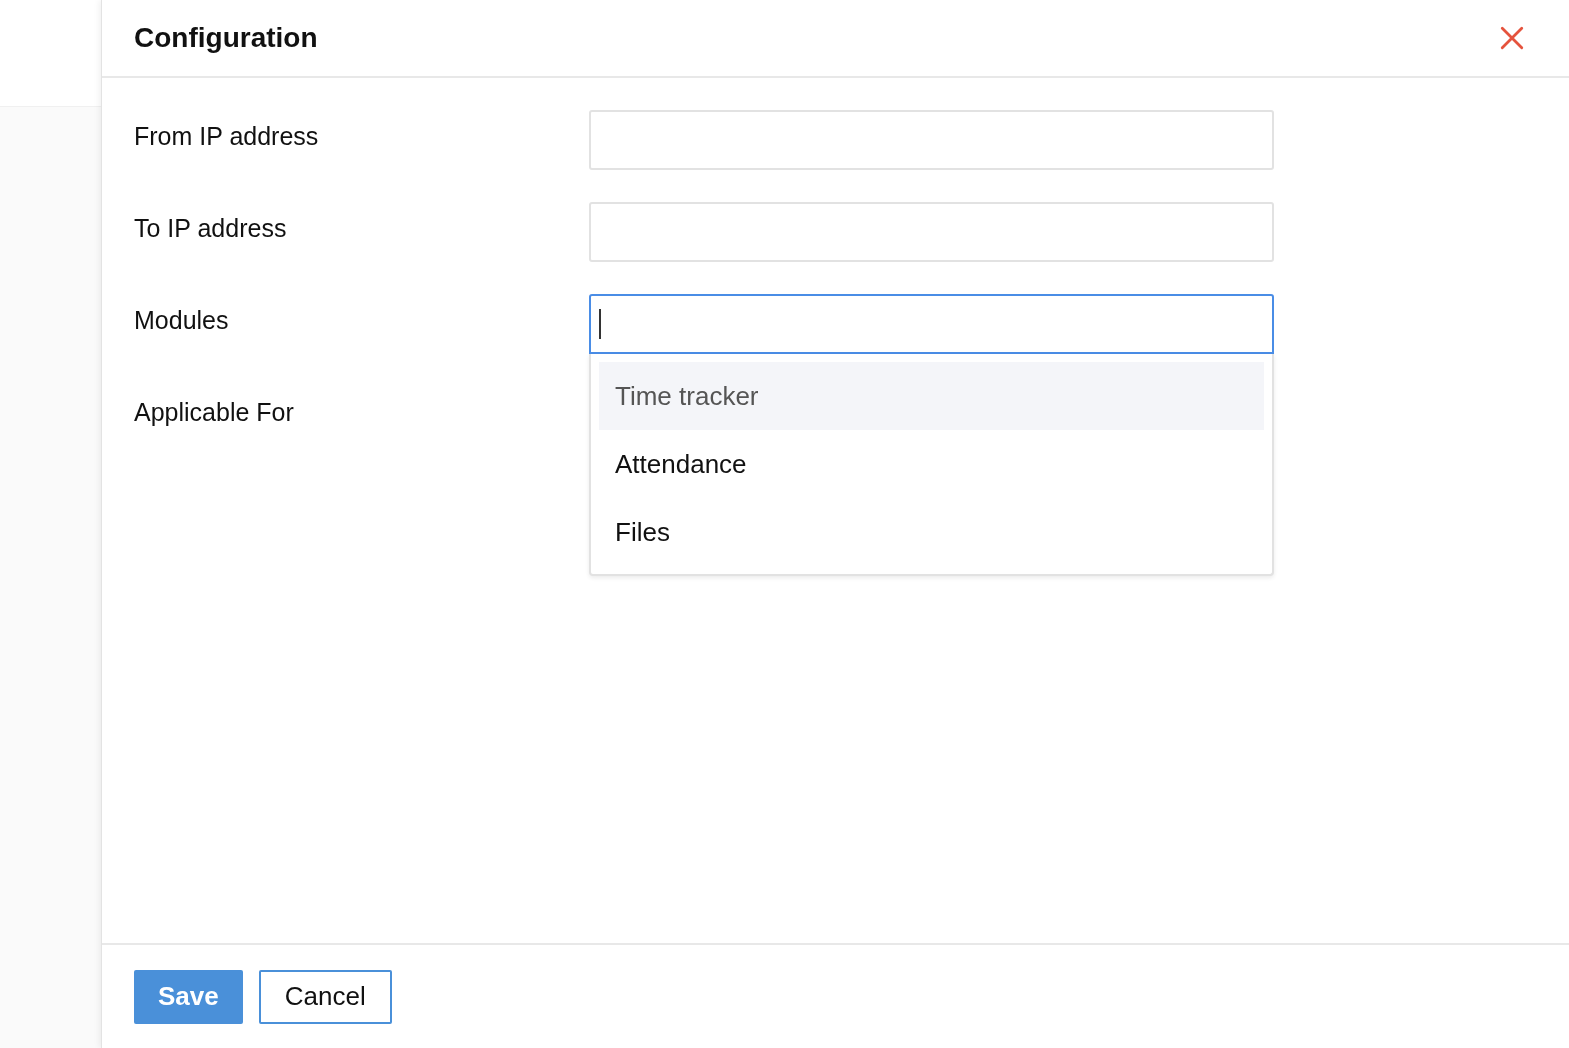  I want to click on text-cursor, so click(600, 324).